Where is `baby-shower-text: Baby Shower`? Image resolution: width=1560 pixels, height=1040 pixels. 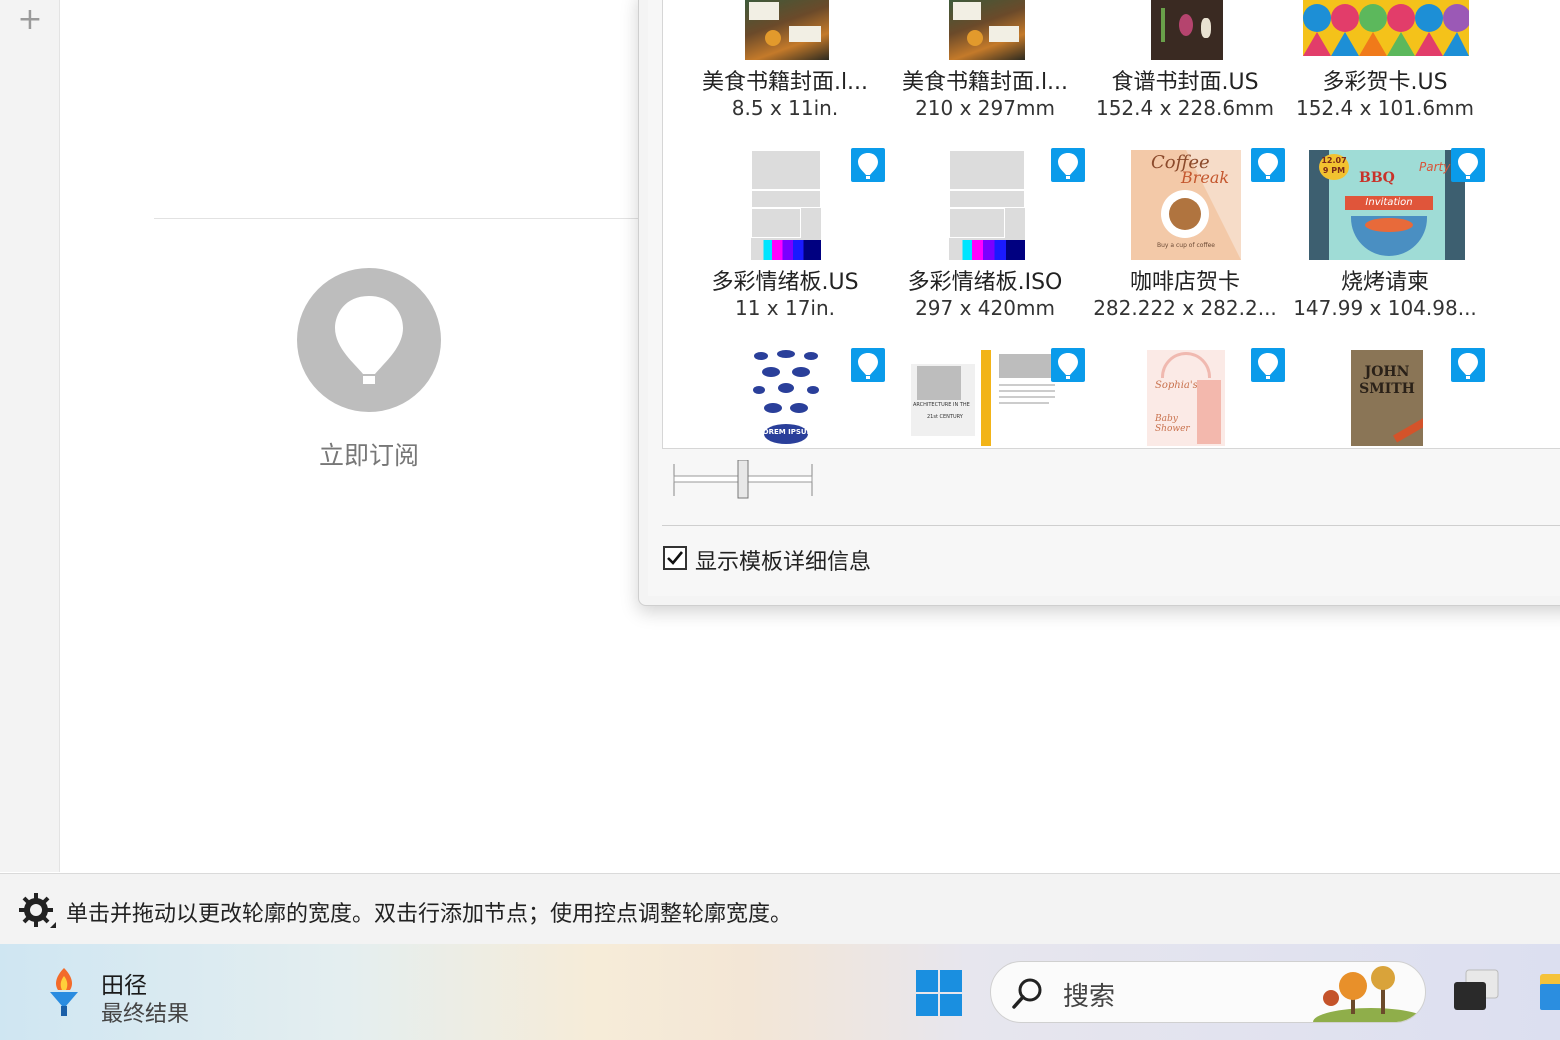
baby-shower-text: Baby Shower is located at coordinates (1172, 424).